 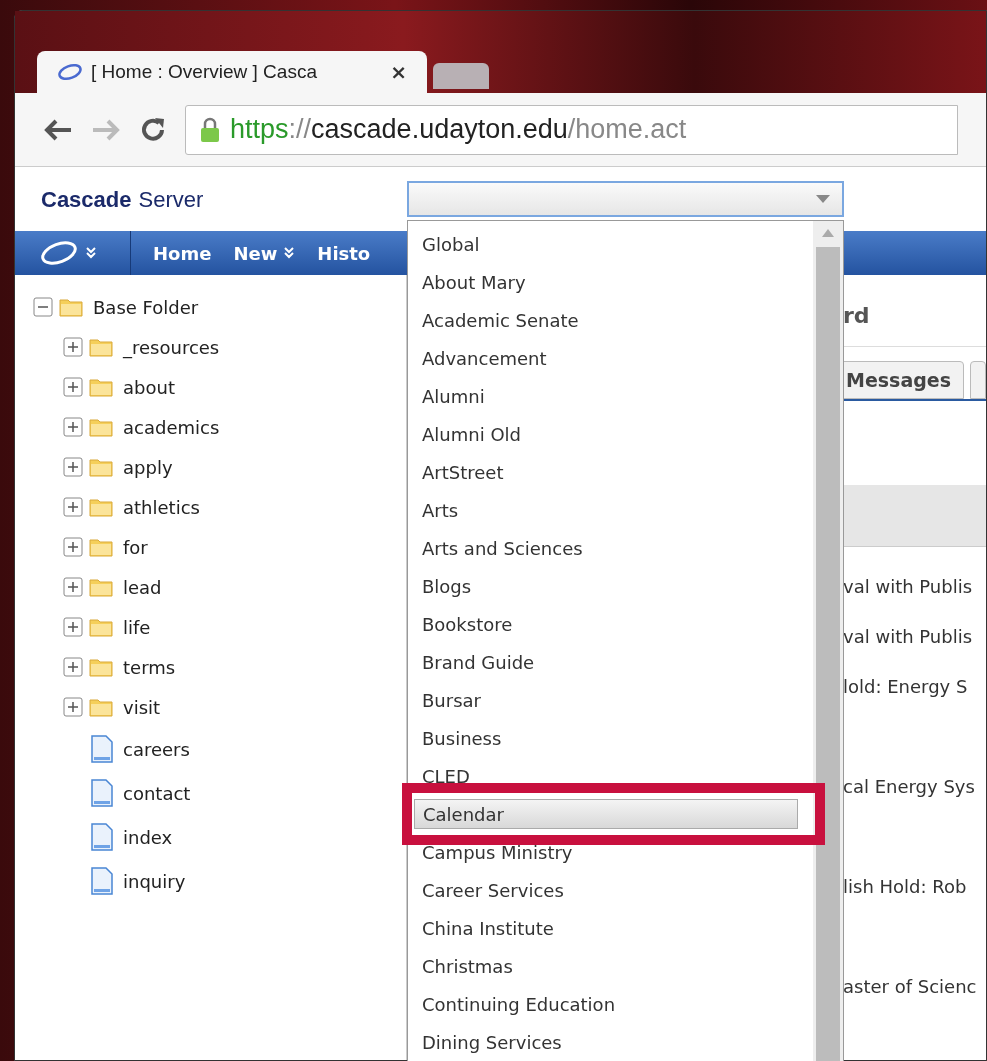 What do you see at coordinates (149, 667) in the screenshot?
I see `tree-item: terms` at bounding box center [149, 667].